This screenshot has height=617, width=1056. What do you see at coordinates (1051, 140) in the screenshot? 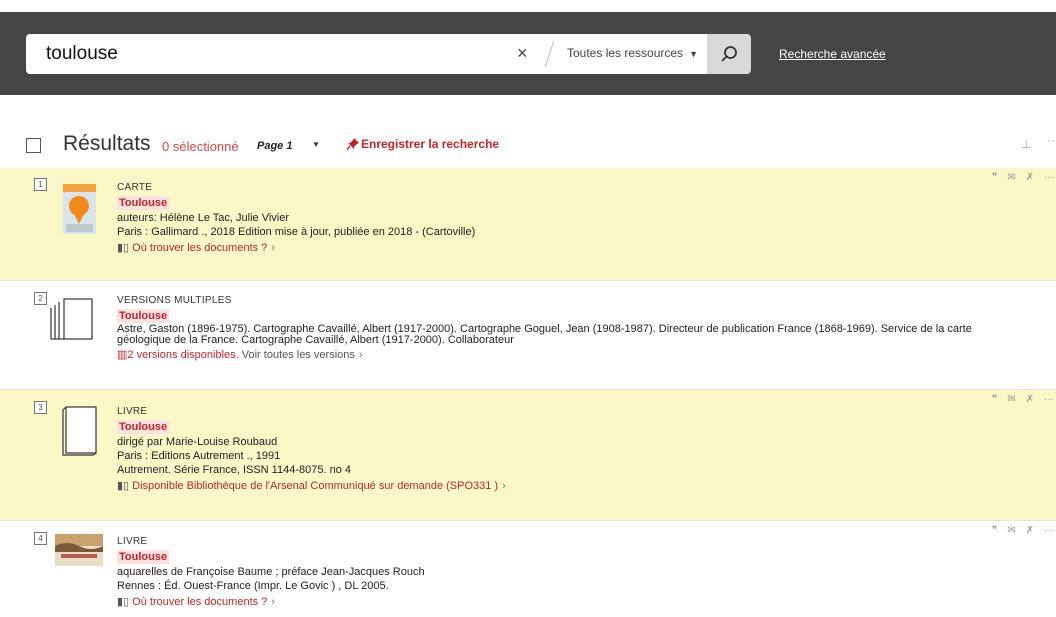
I see `more-icon: ··` at bounding box center [1051, 140].